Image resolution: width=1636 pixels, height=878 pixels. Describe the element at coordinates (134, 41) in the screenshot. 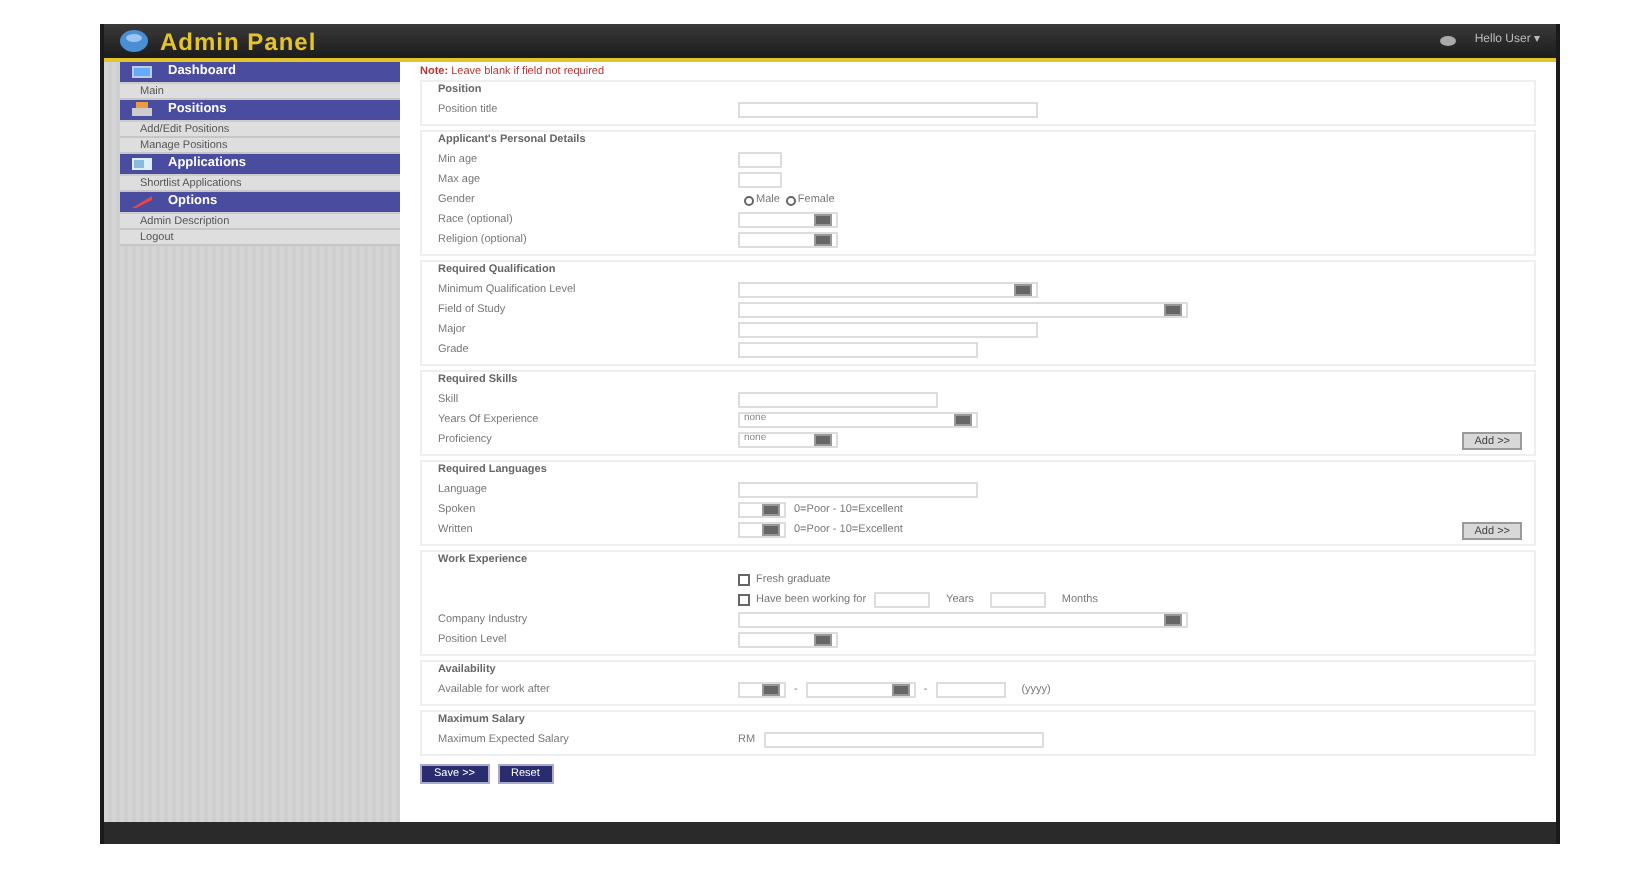

I see `logo-icon` at that location.